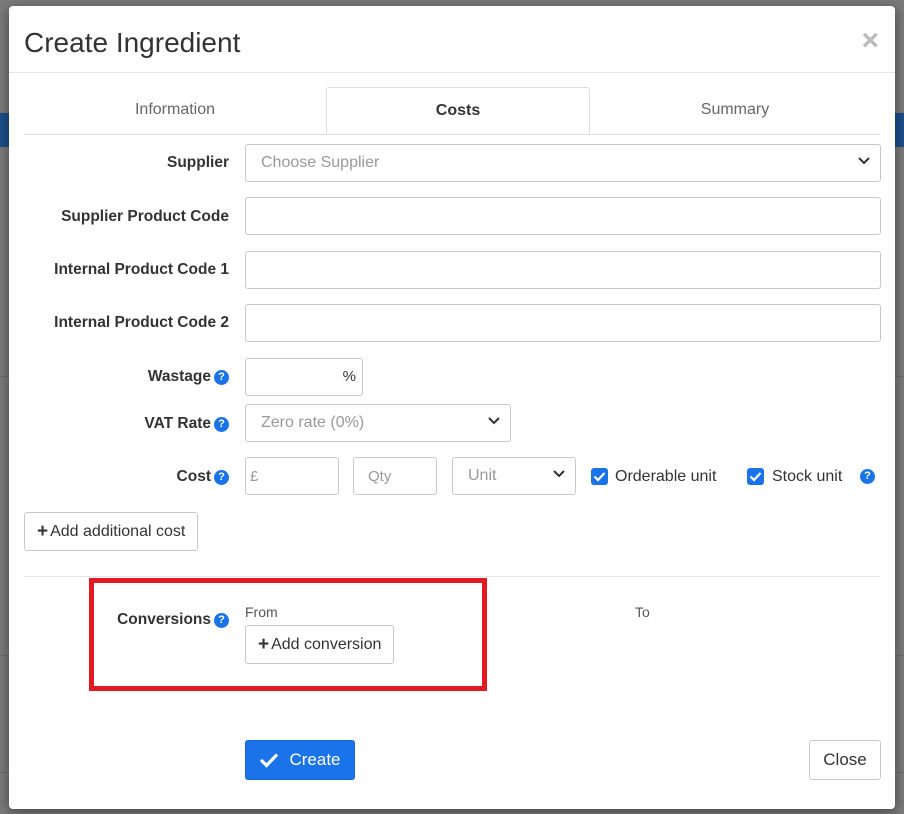 This screenshot has width=904, height=814. I want to click on cost-label-text: Cost, so click(193, 476).